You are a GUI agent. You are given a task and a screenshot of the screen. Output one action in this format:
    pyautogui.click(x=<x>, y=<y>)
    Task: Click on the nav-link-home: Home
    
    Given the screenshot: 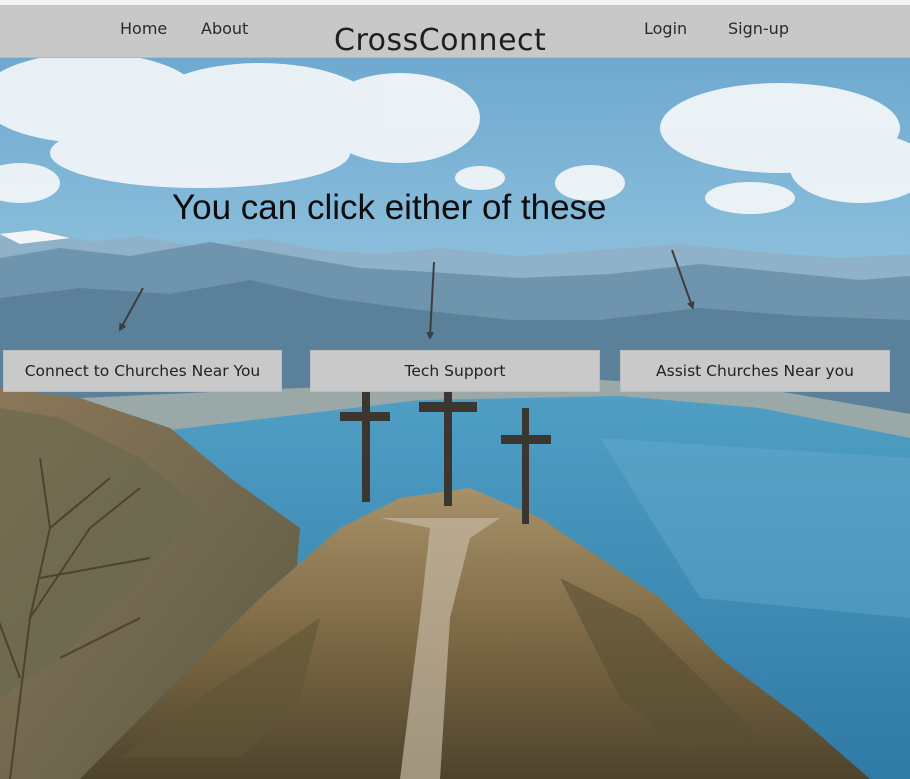 What is the action you would take?
    pyautogui.click(x=143, y=28)
    